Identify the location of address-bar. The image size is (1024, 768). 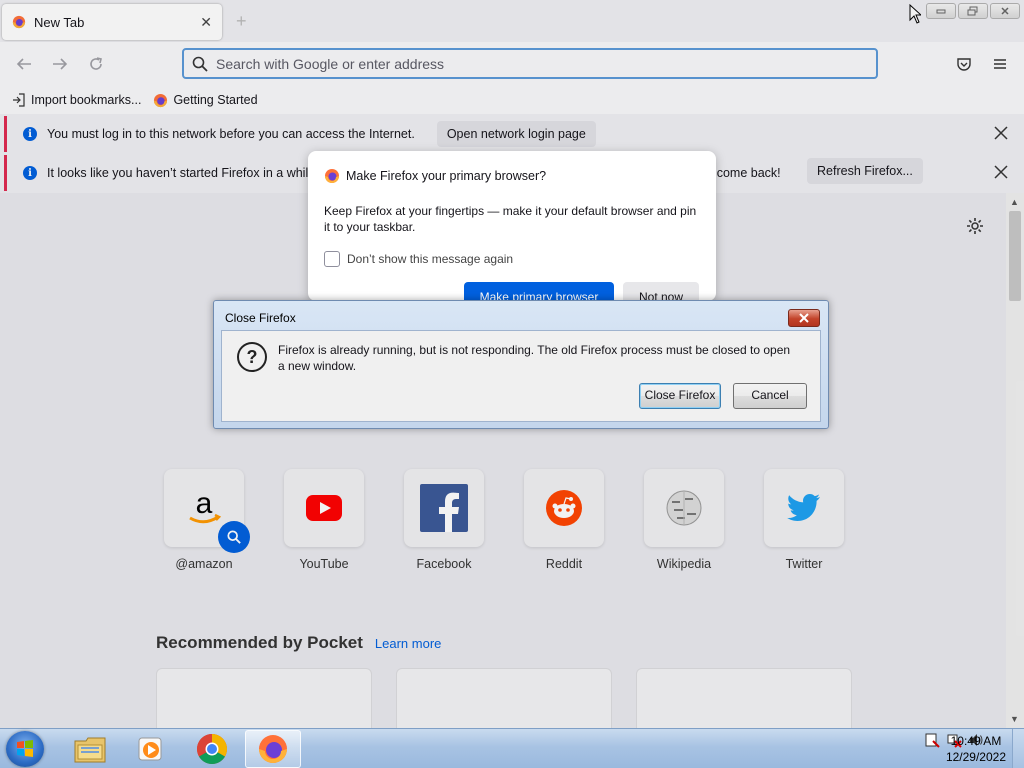
(530, 63).